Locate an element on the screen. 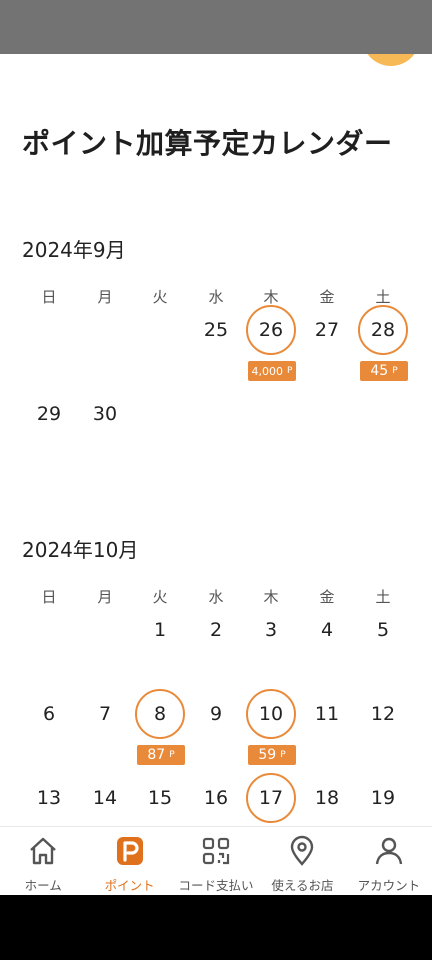 This screenshot has height=960, width=432. home-icon is located at coordinates (43, 853).